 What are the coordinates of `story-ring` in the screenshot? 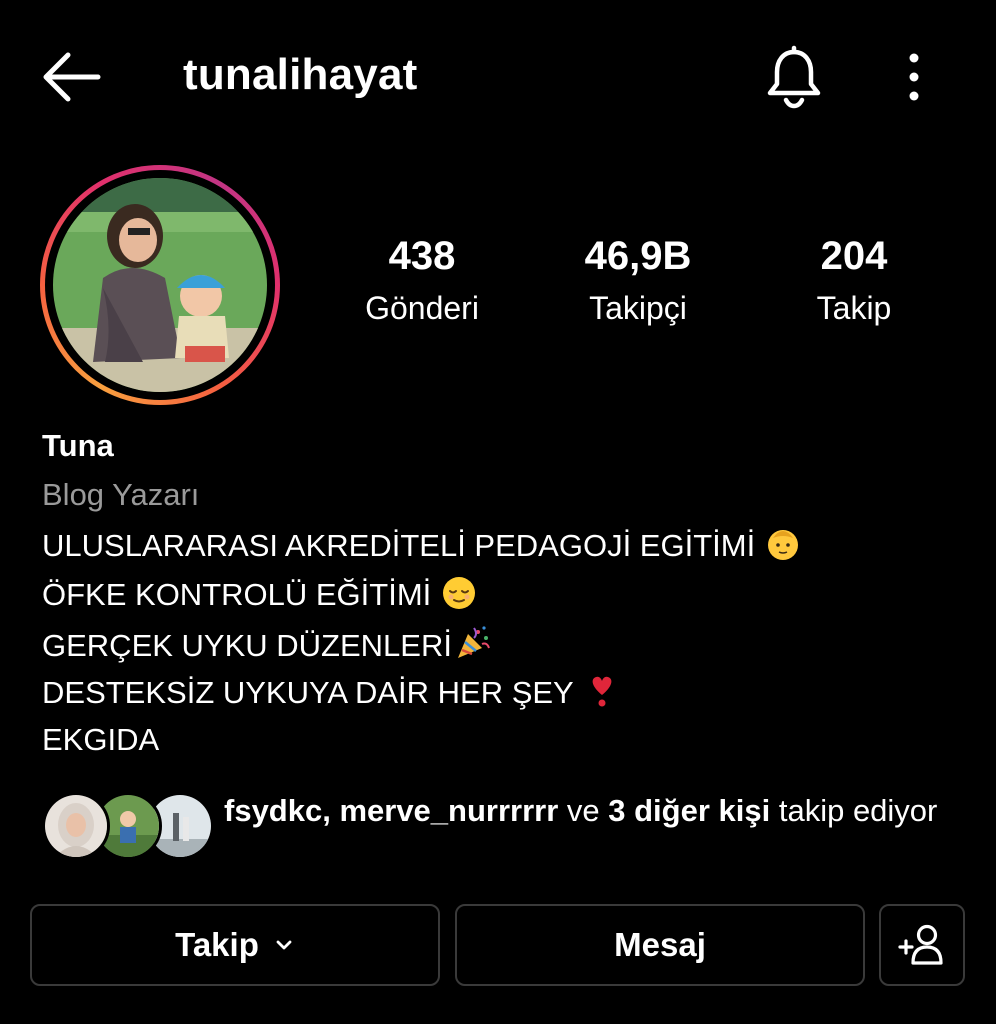 It's located at (160, 285).